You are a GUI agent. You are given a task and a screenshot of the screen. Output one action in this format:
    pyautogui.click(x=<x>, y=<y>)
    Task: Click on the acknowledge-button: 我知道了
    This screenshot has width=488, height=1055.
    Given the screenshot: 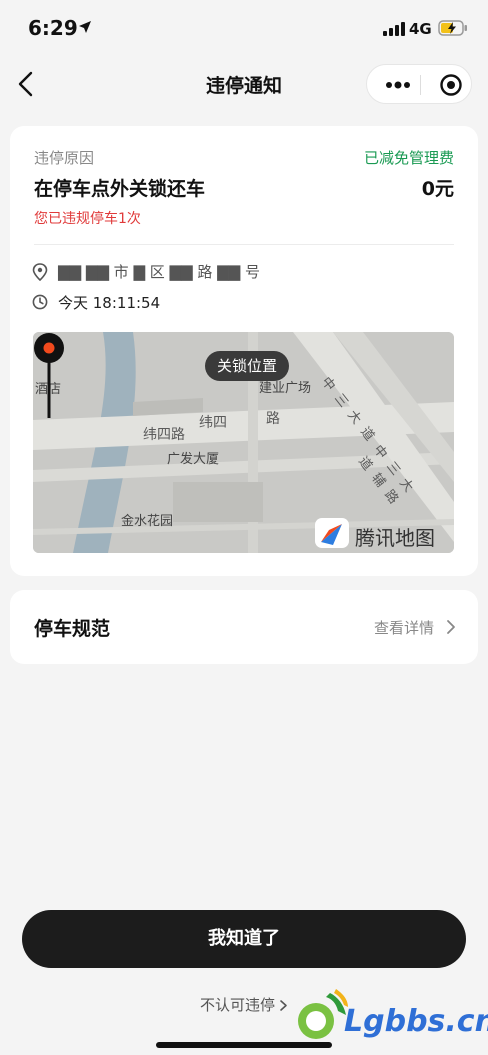 What is the action you would take?
    pyautogui.click(x=244, y=939)
    